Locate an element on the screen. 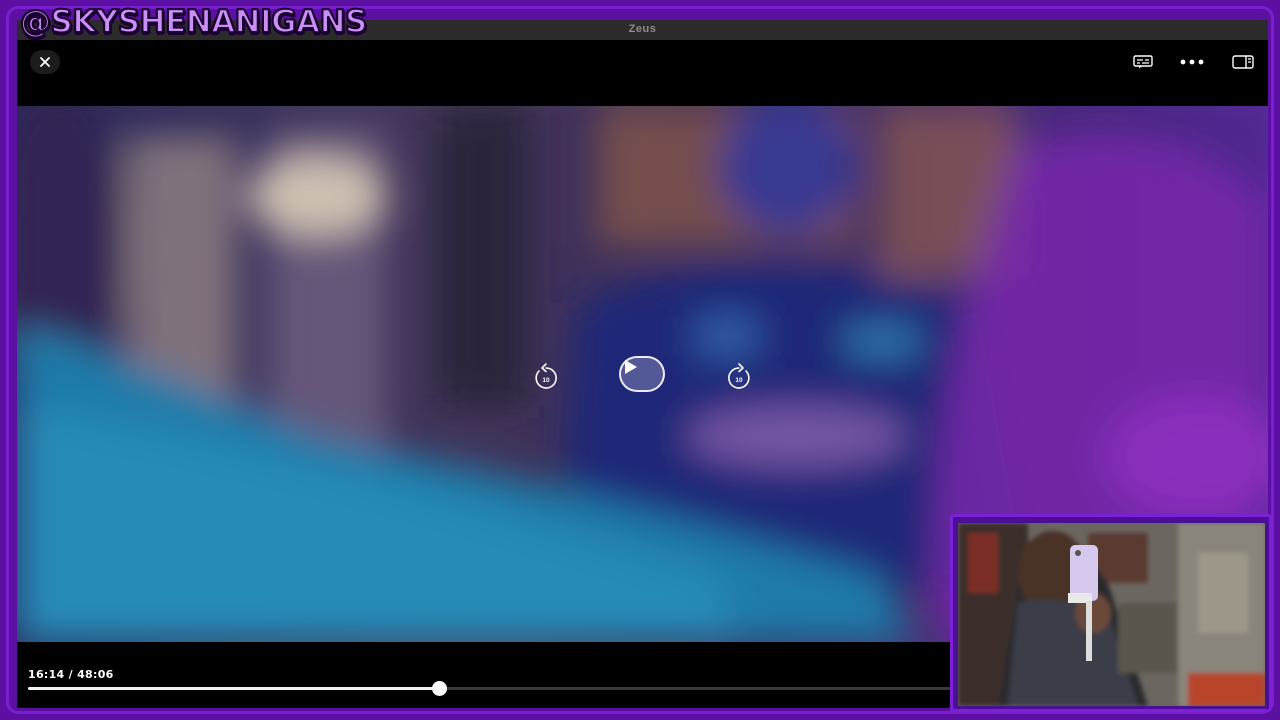 The height and width of the screenshot is (720, 1280). webcam-feed is located at coordinates (1111, 614).